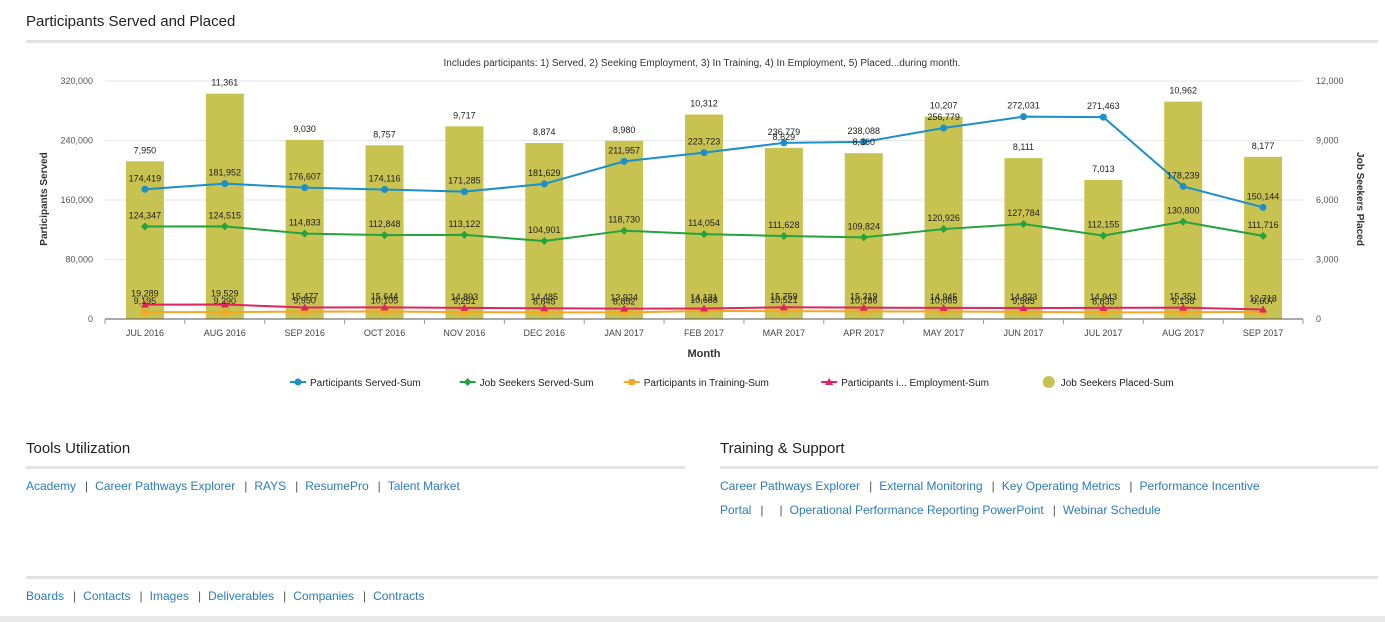 This screenshot has height=622, width=1385. Describe the element at coordinates (1263, 196) in the screenshot. I see `line-data-label: 150,144` at that location.